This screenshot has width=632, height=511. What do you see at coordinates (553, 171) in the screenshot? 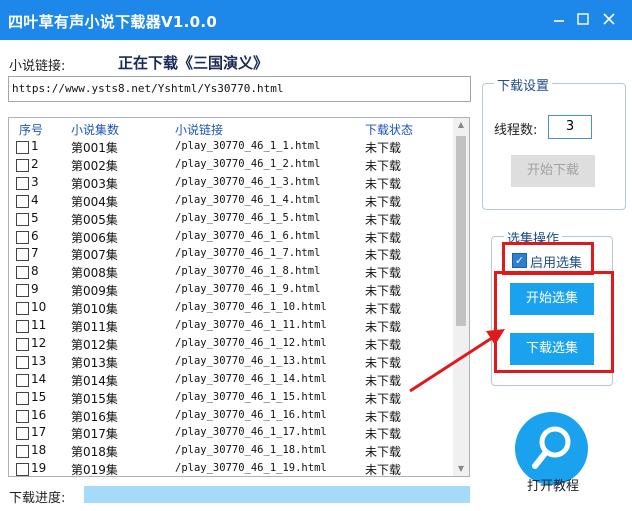
I see `start-download-button: 开始下载` at bounding box center [553, 171].